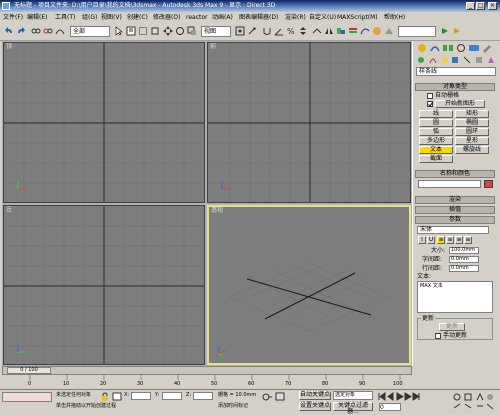 The height and width of the screenshot is (415, 500). Describe the element at coordinates (166, 17) in the screenshot. I see `menu-modifiers: 修改器(O)` at that location.